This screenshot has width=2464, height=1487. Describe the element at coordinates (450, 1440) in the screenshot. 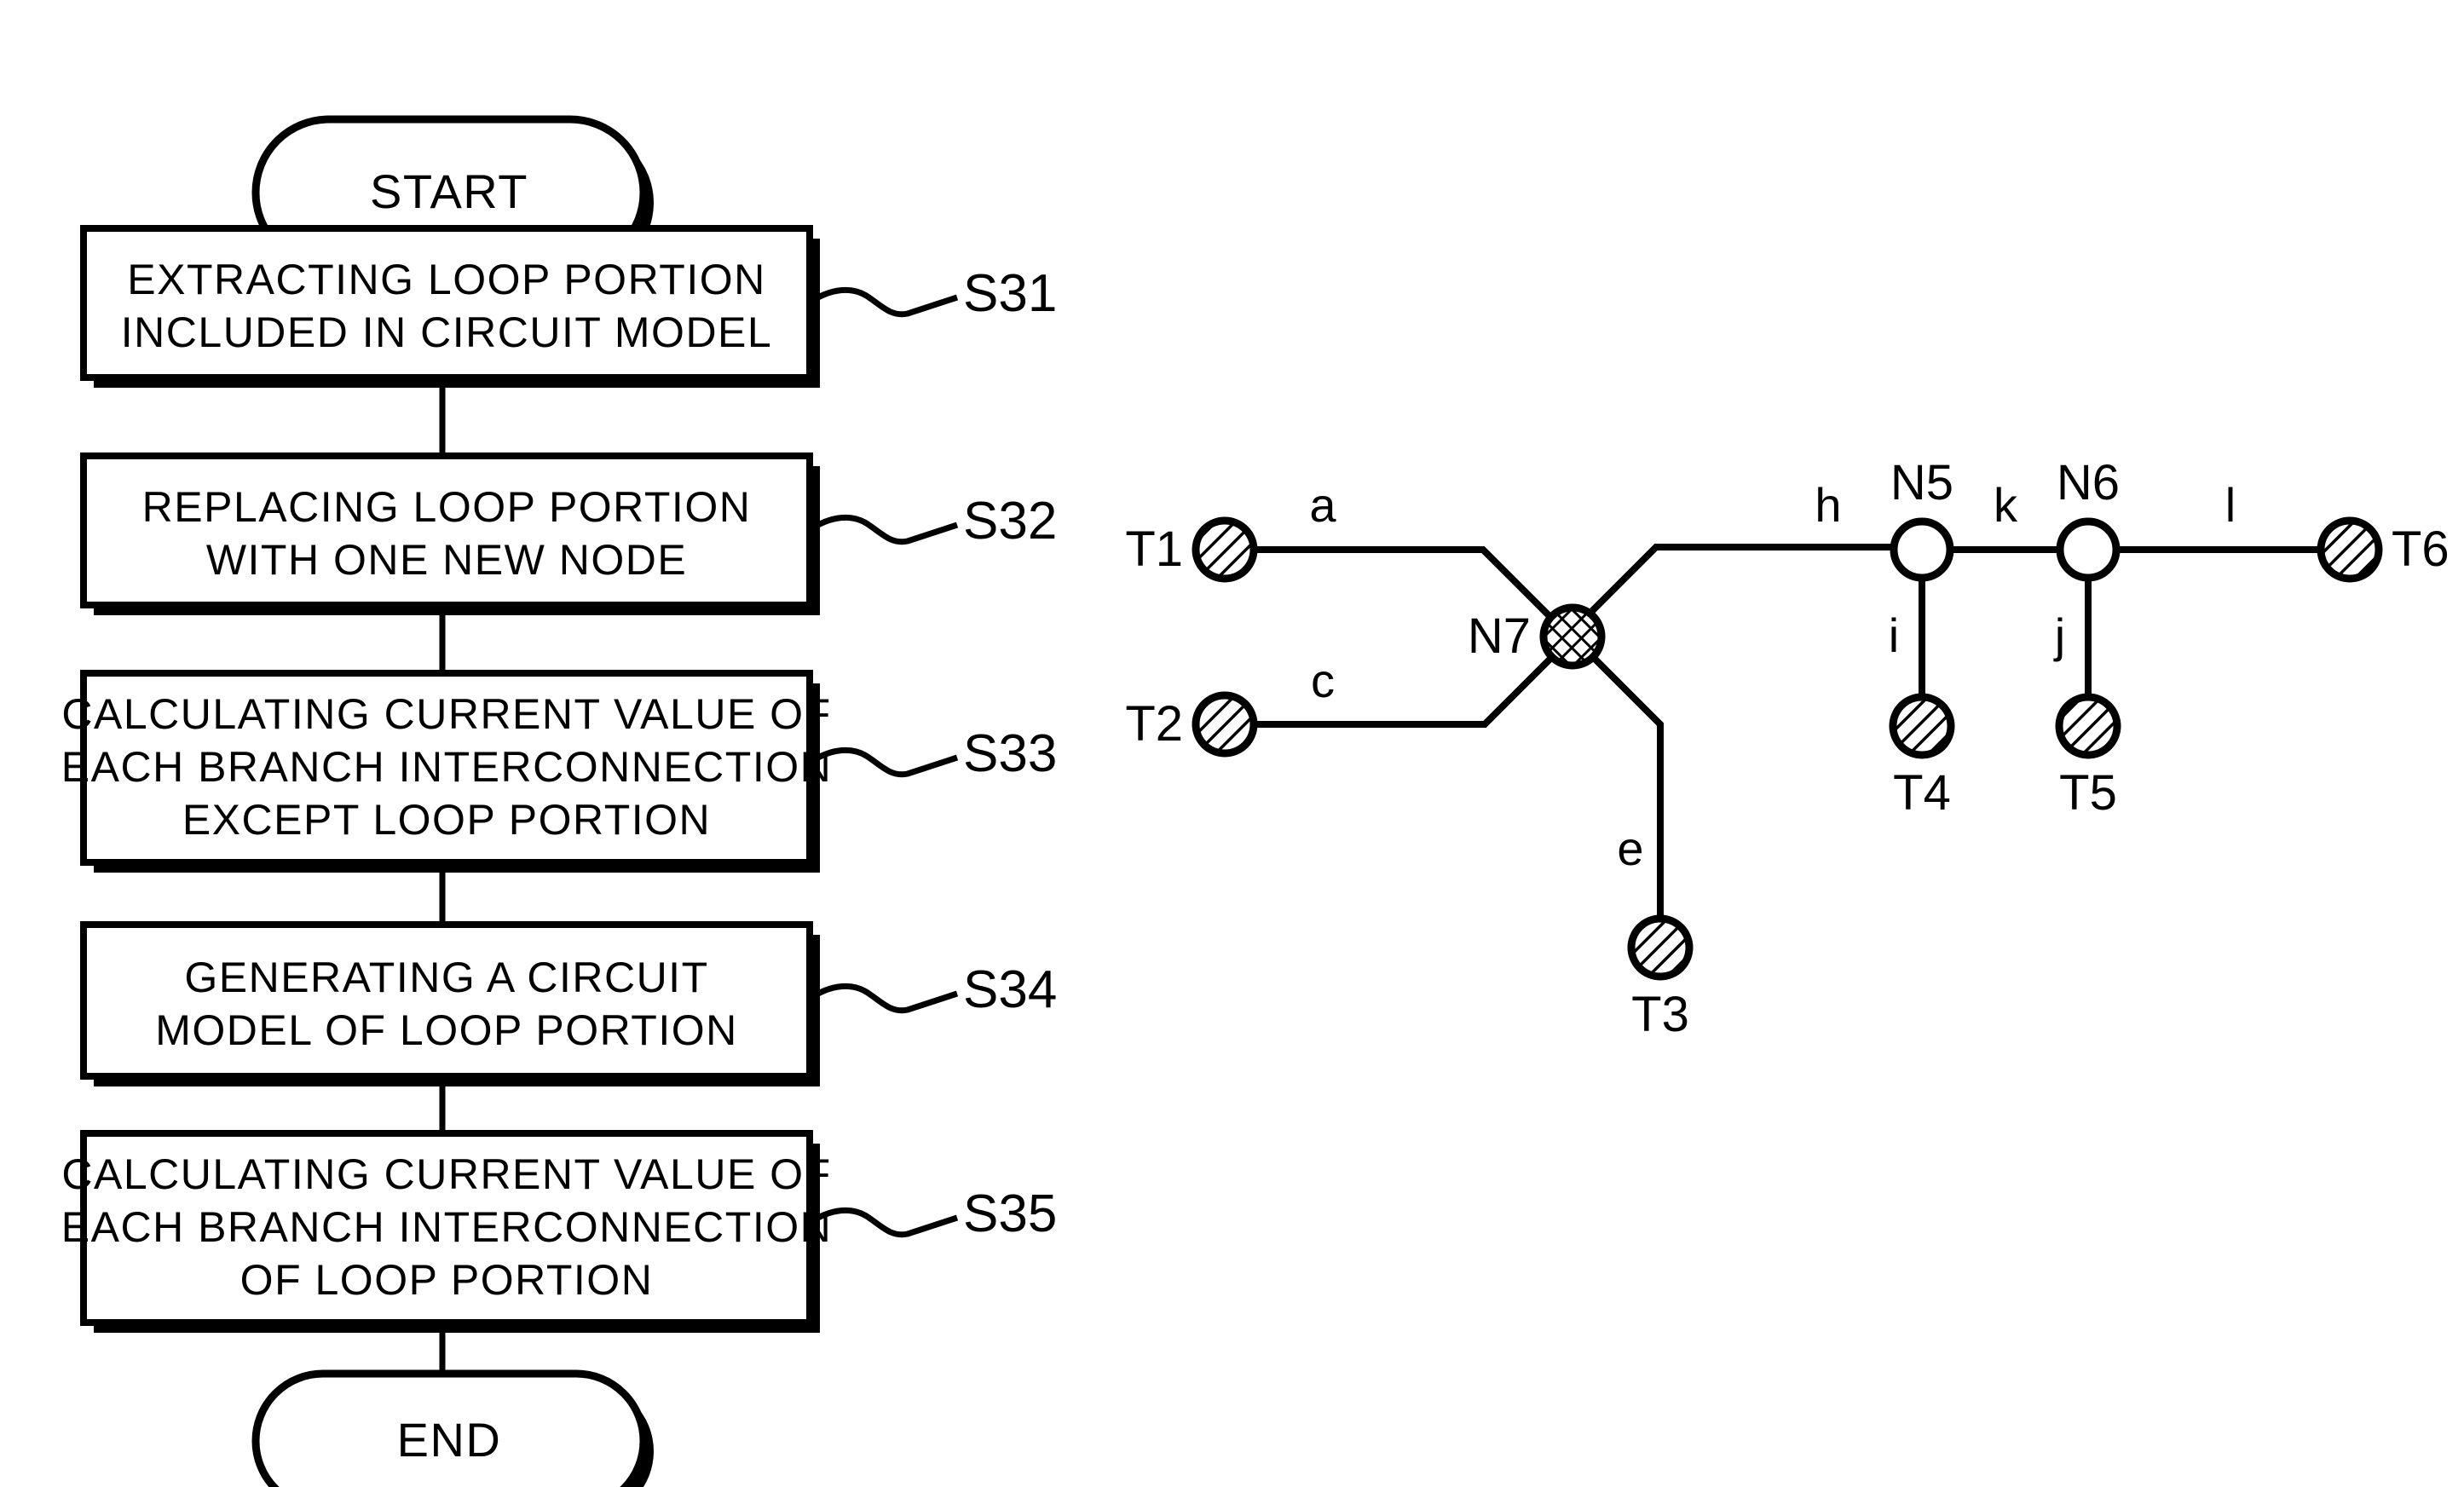

I see `end-terminator-label: END` at that location.